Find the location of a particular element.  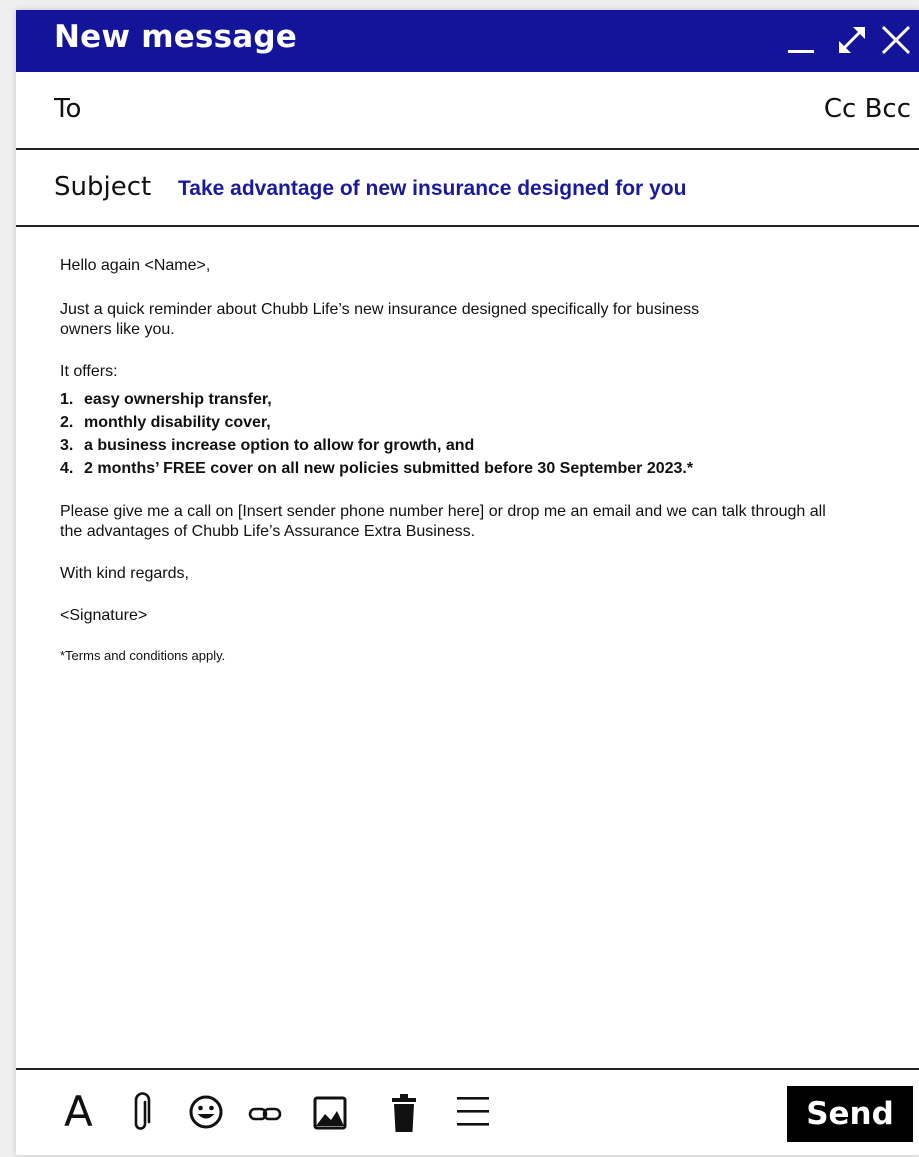

attach-button is located at coordinates (141, 1114).